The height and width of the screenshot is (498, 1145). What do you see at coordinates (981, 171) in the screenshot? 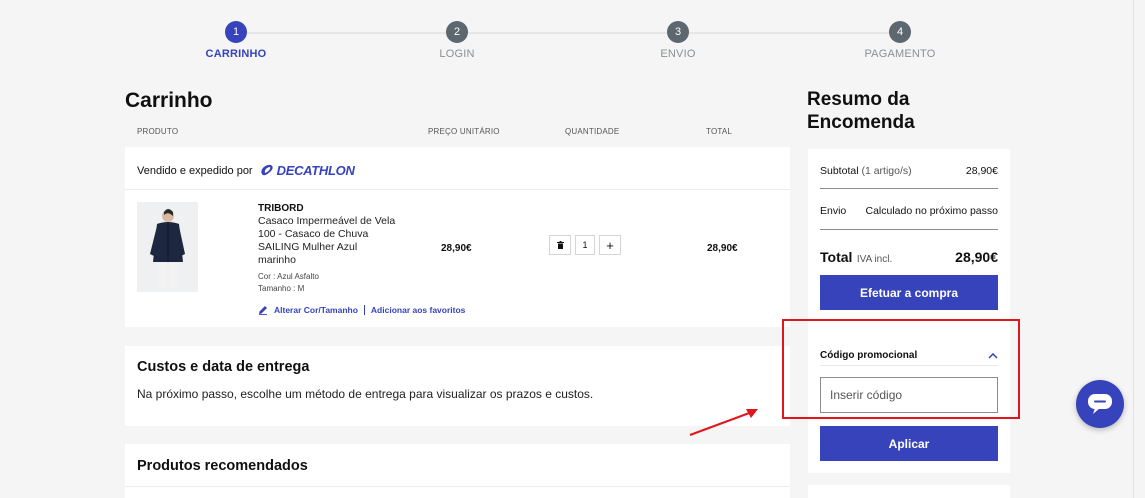
I see `subtotal-value: 28,90€` at bounding box center [981, 171].